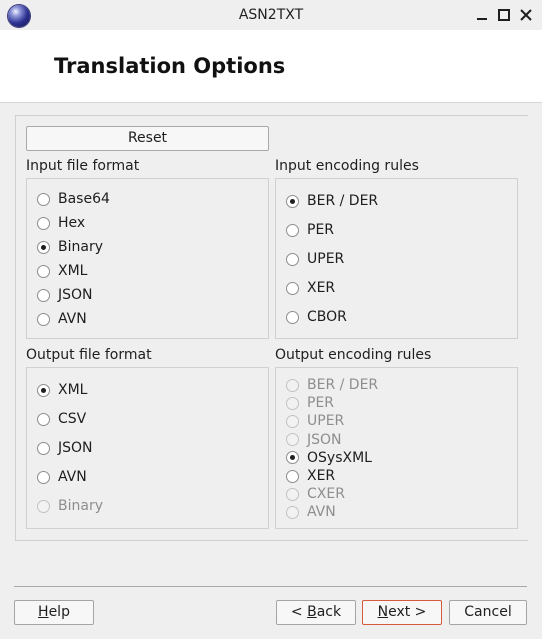 This screenshot has height=639, width=542. Describe the element at coordinates (482, 15) in the screenshot. I see `minimize-icon` at that location.